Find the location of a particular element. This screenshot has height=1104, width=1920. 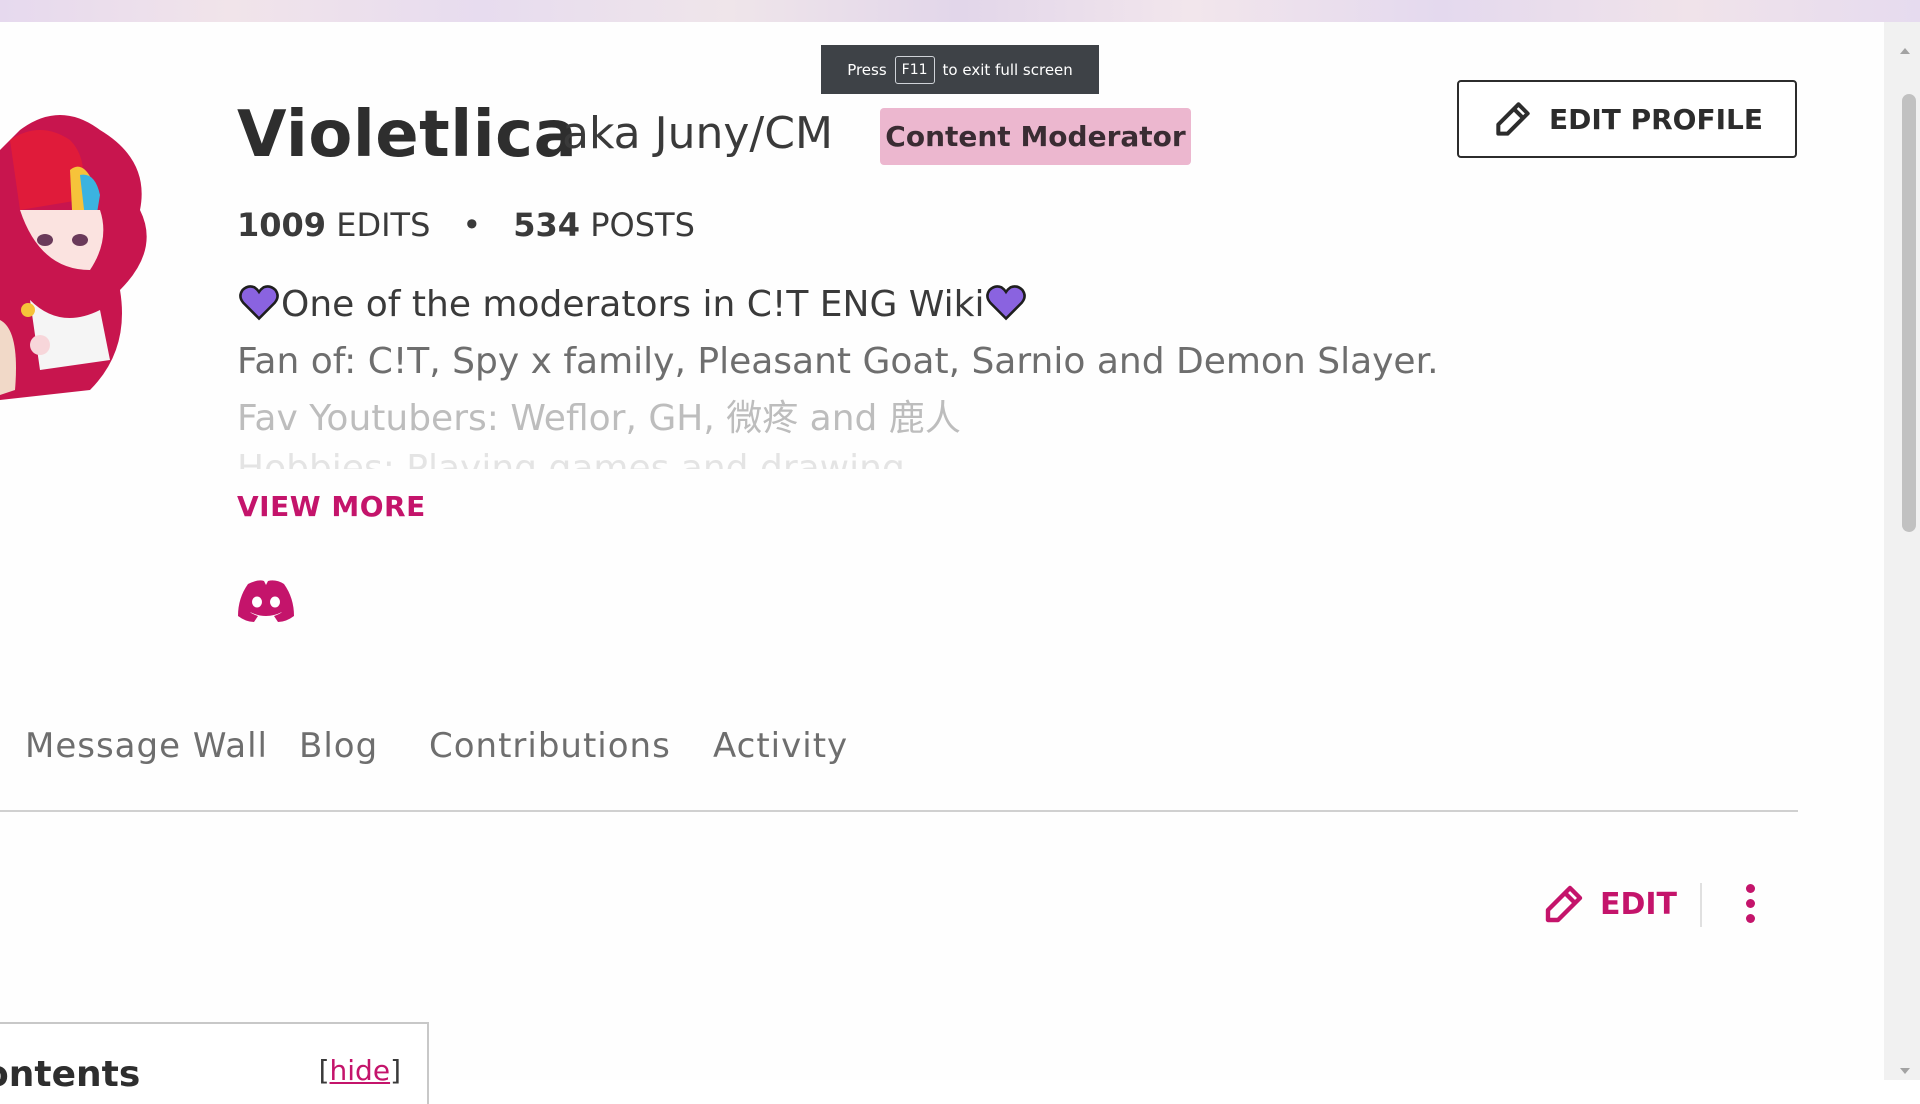

profile-aka: aka Juny/CM is located at coordinates (697, 133).